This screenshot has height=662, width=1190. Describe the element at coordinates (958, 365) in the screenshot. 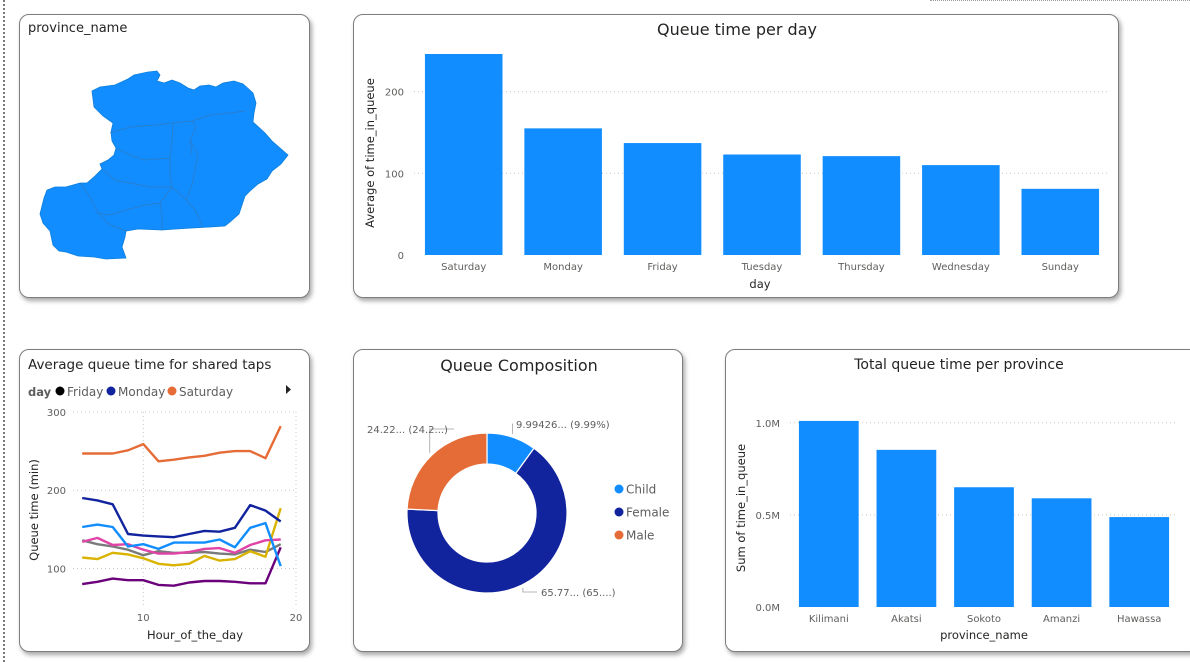

I see `chart-title: Total queue time per province` at that location.